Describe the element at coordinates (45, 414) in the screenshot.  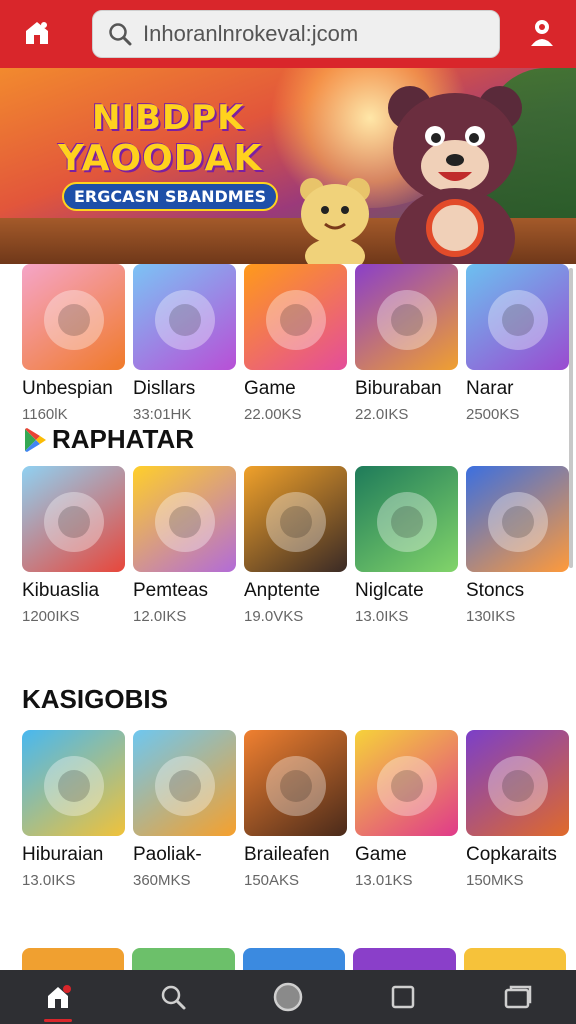
I see `game-size: 1160lK` at that location.